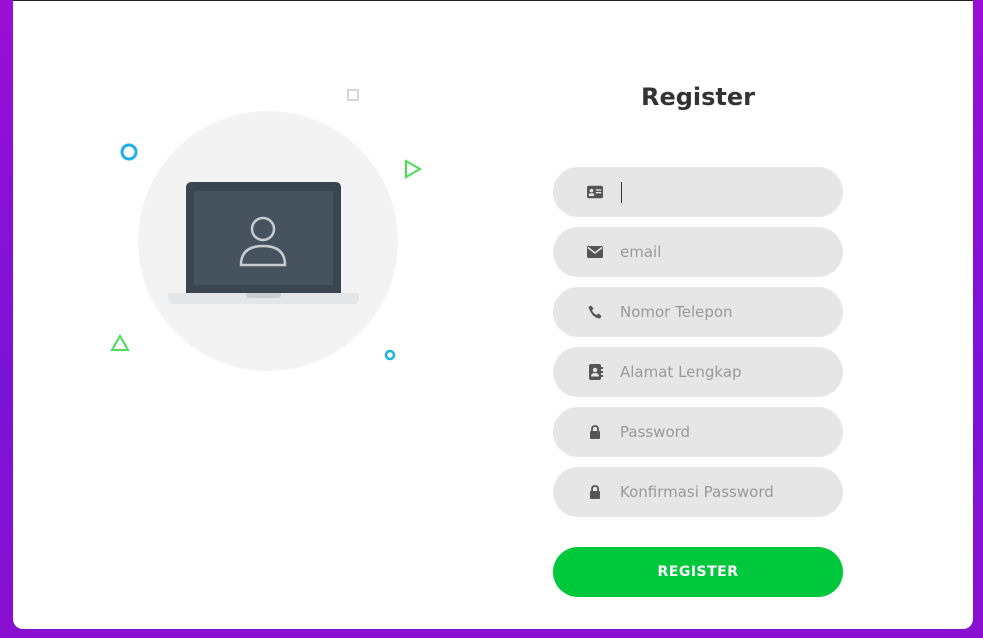 This screenshot has width=983, height=638. Describe the element at coordinates (720, 192) in the screenshot. I see `fullname-input` at that location.